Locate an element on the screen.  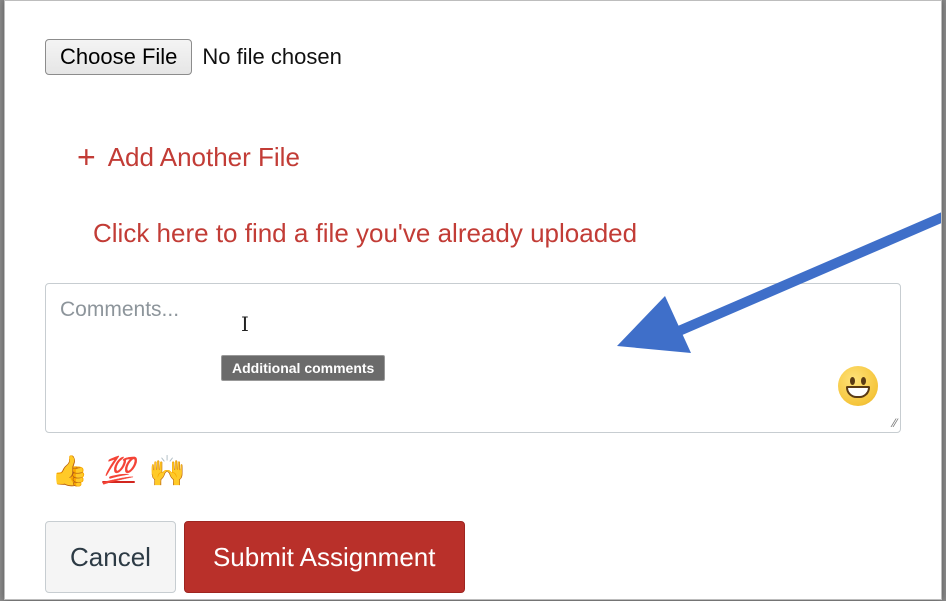
submit-assignment-button: Submit Assignment is located at coordinates (324, 557).